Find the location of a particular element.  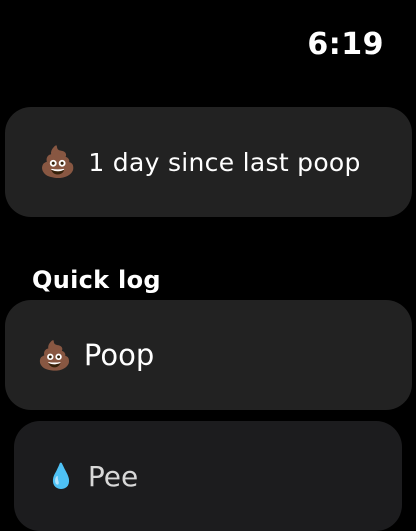

quick-log-section-label: Quick log is located at coordinates (96, 280).